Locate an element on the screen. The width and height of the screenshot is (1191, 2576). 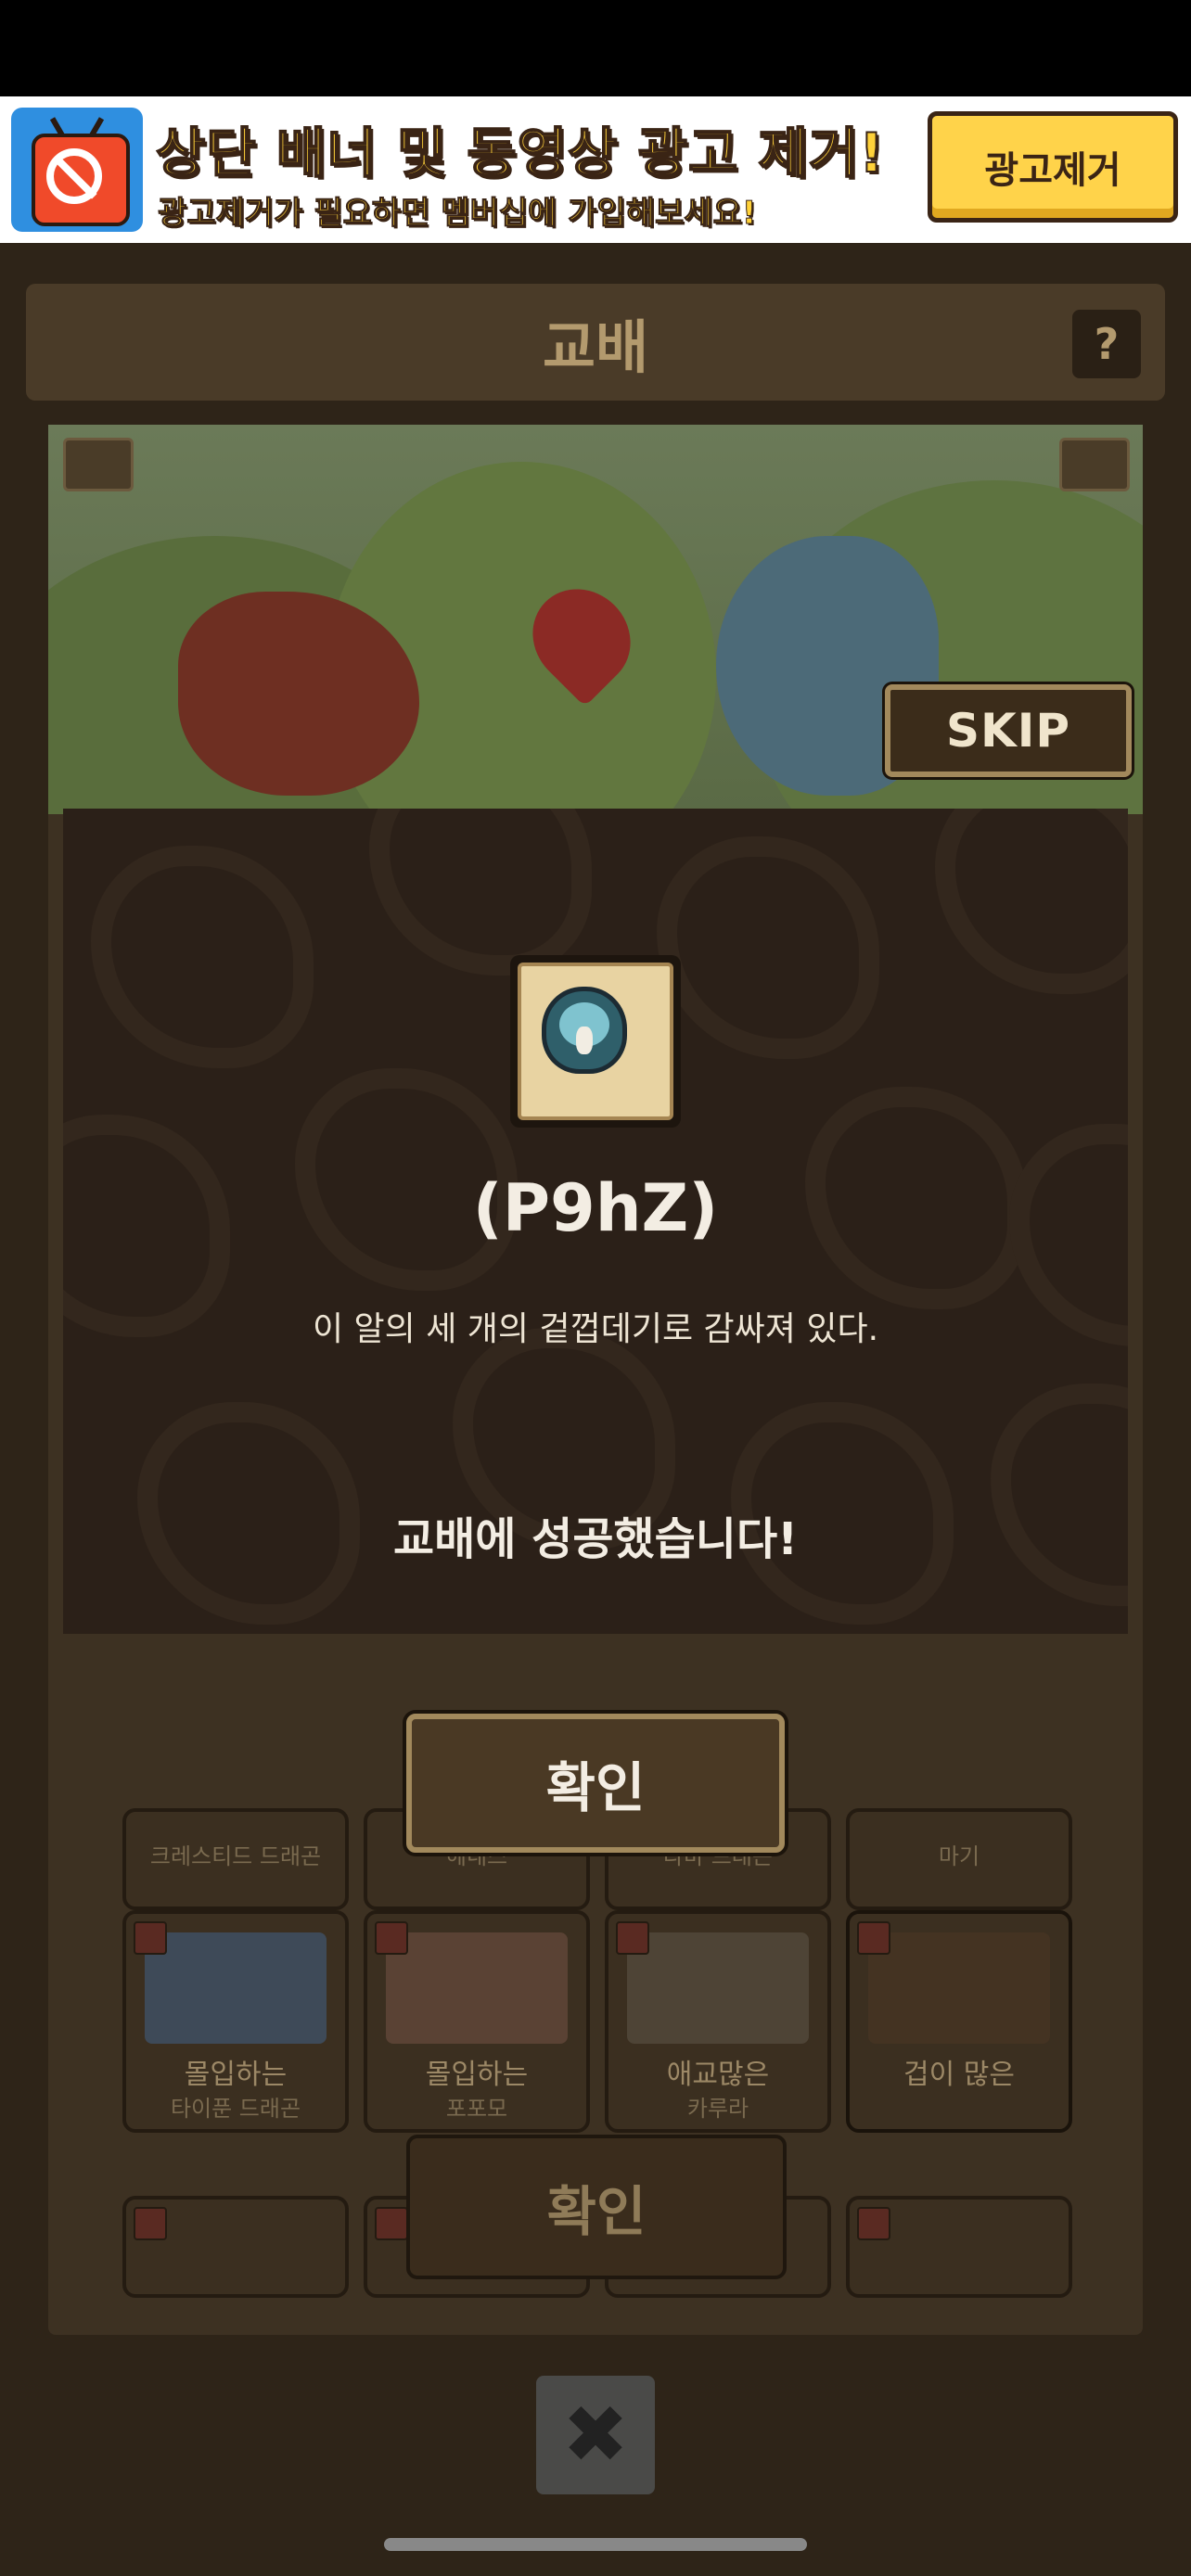
result-message: 교배에 성공했습니다! is located at coordinates (595, 1539).